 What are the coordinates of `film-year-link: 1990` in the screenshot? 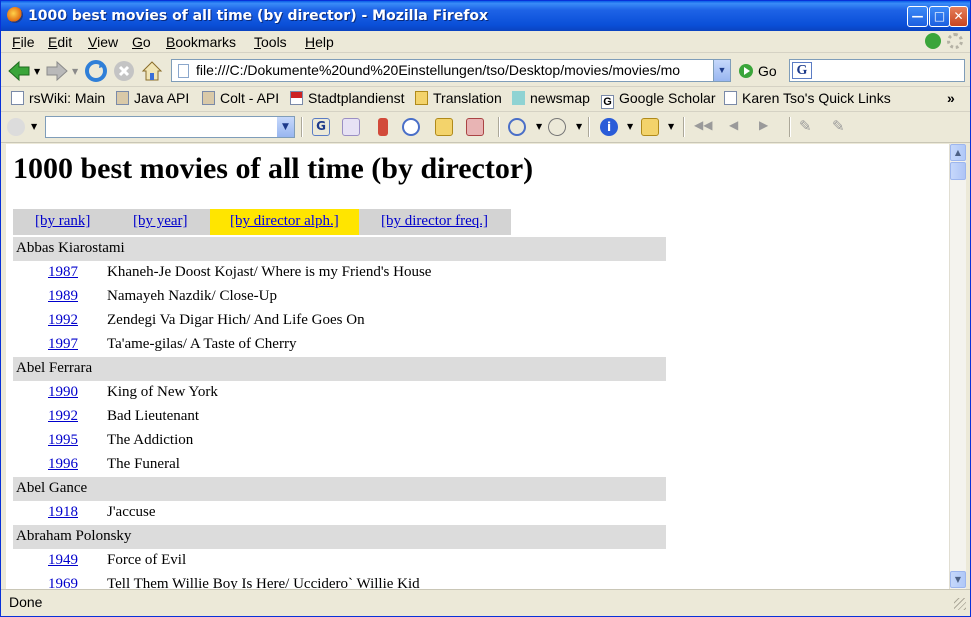 It's located at (63, 392).